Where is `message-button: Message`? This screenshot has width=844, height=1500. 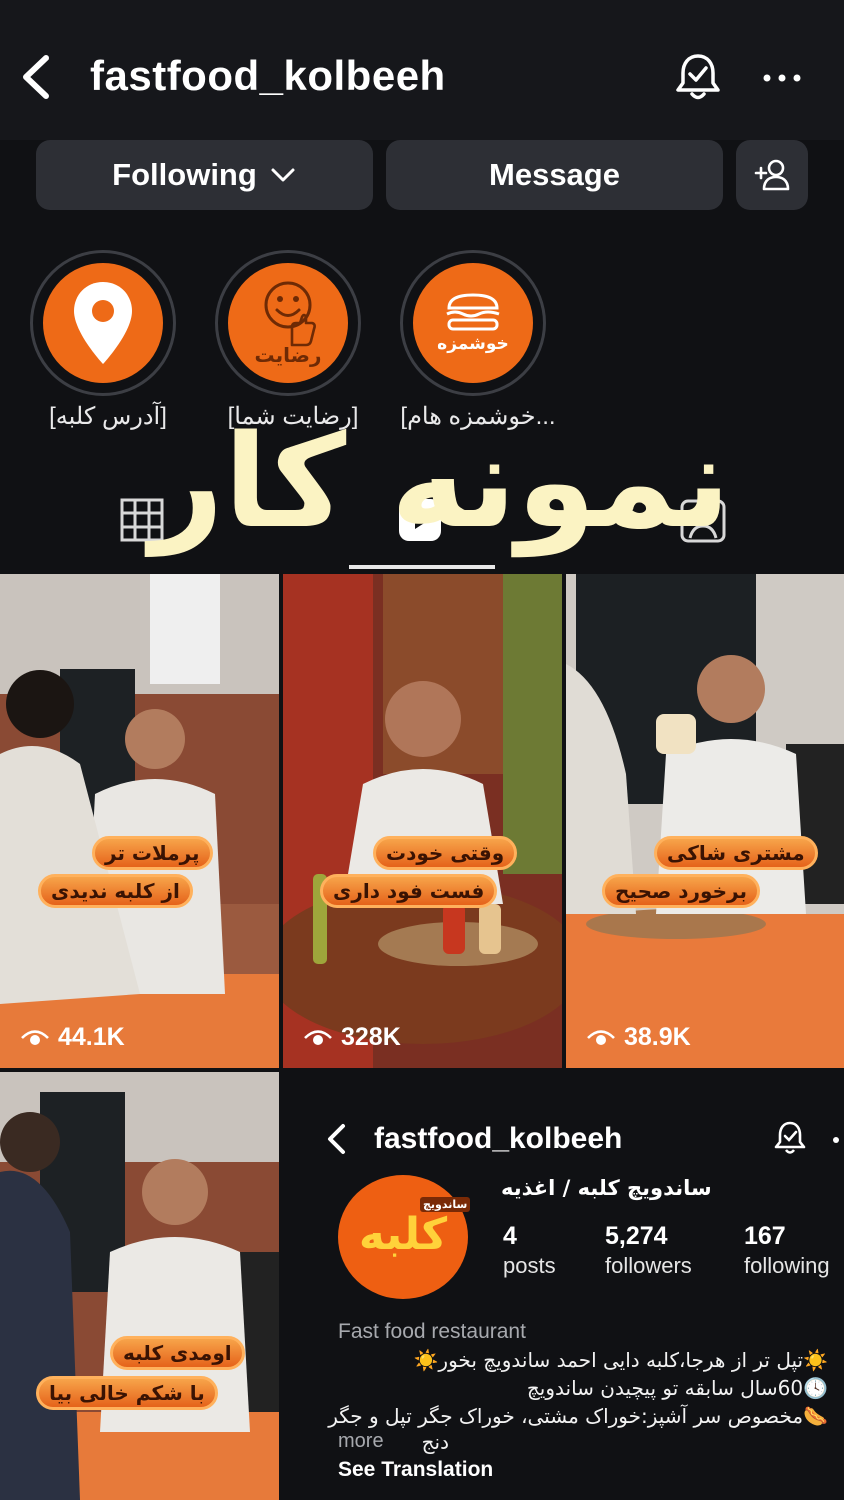
message-button: Message is located at coordinates (554, 175).